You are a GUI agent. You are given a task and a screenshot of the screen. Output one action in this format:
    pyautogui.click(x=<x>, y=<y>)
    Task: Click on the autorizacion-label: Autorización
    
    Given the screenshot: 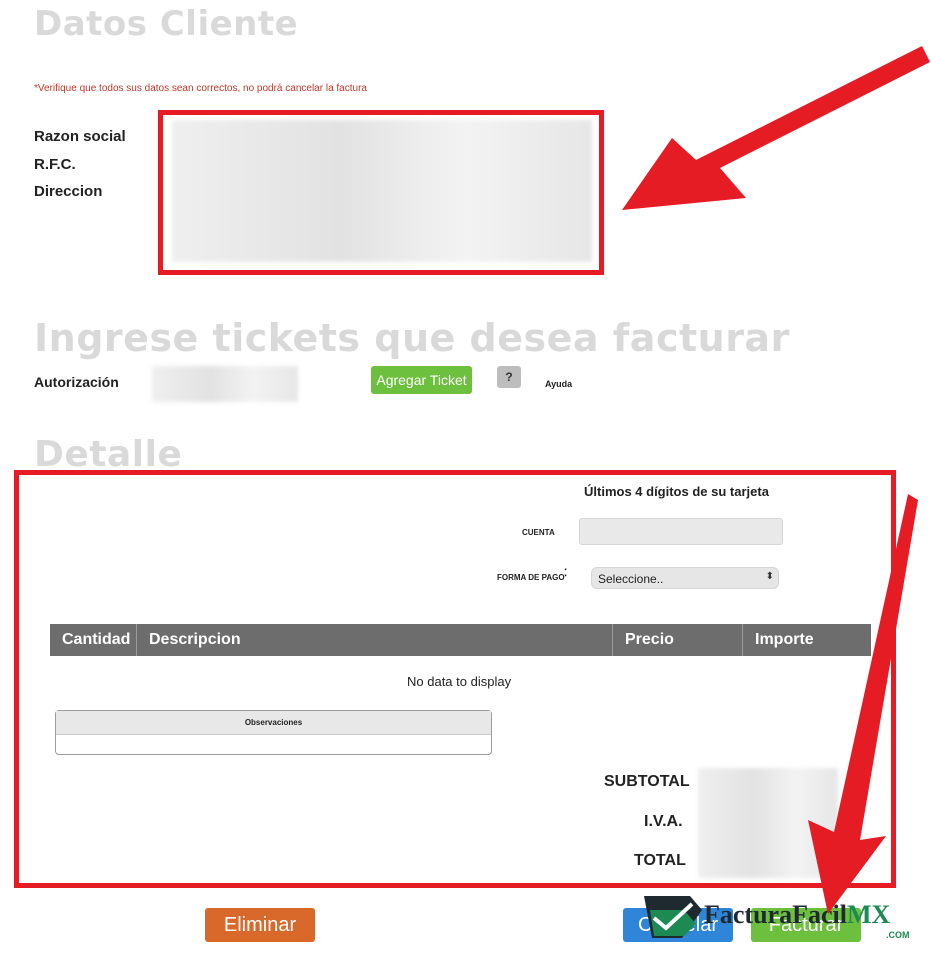 What is the action you would take?
    pyautogui.click(x=76, y=382)
    